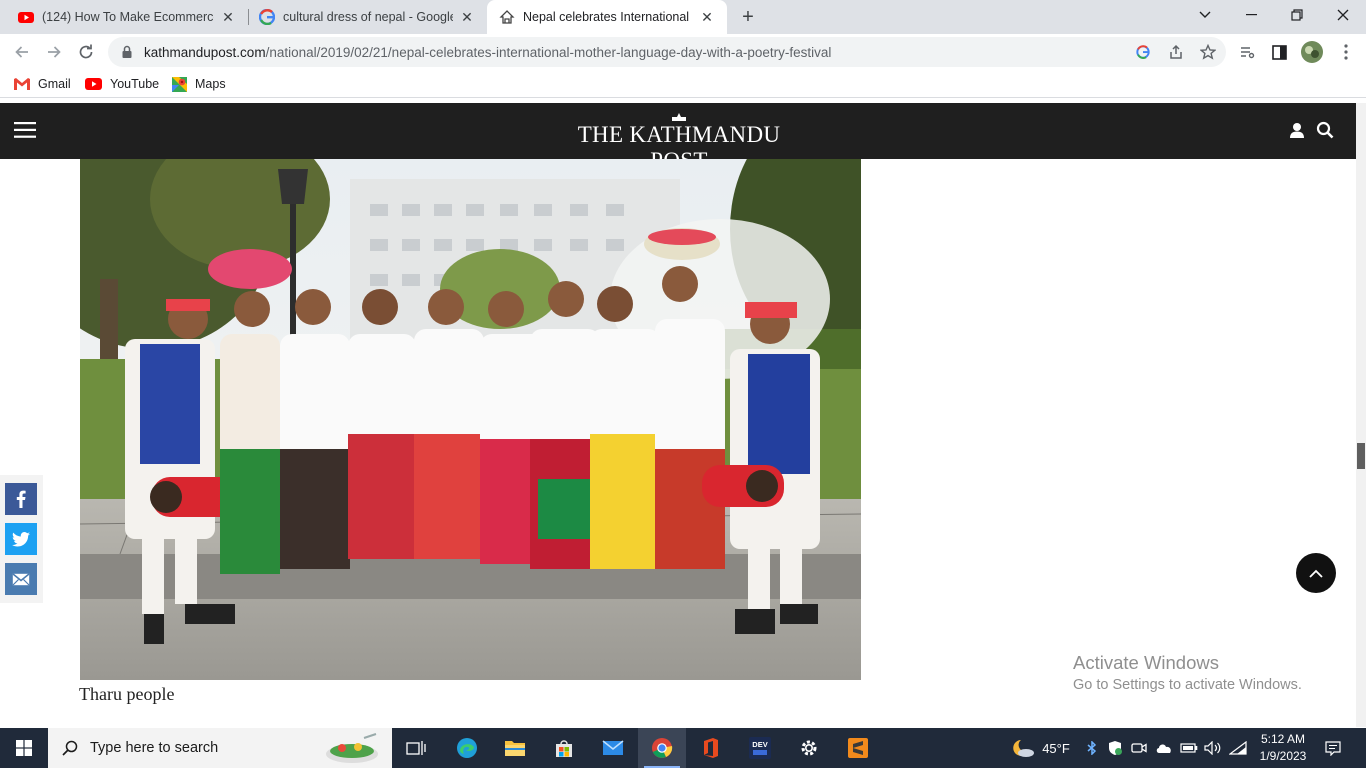 Image resolution: width=1366 pixels, height=768 pixels. Describe the element at coordinates (21, 579) in the screenshot. I see `email-icon` at that location.